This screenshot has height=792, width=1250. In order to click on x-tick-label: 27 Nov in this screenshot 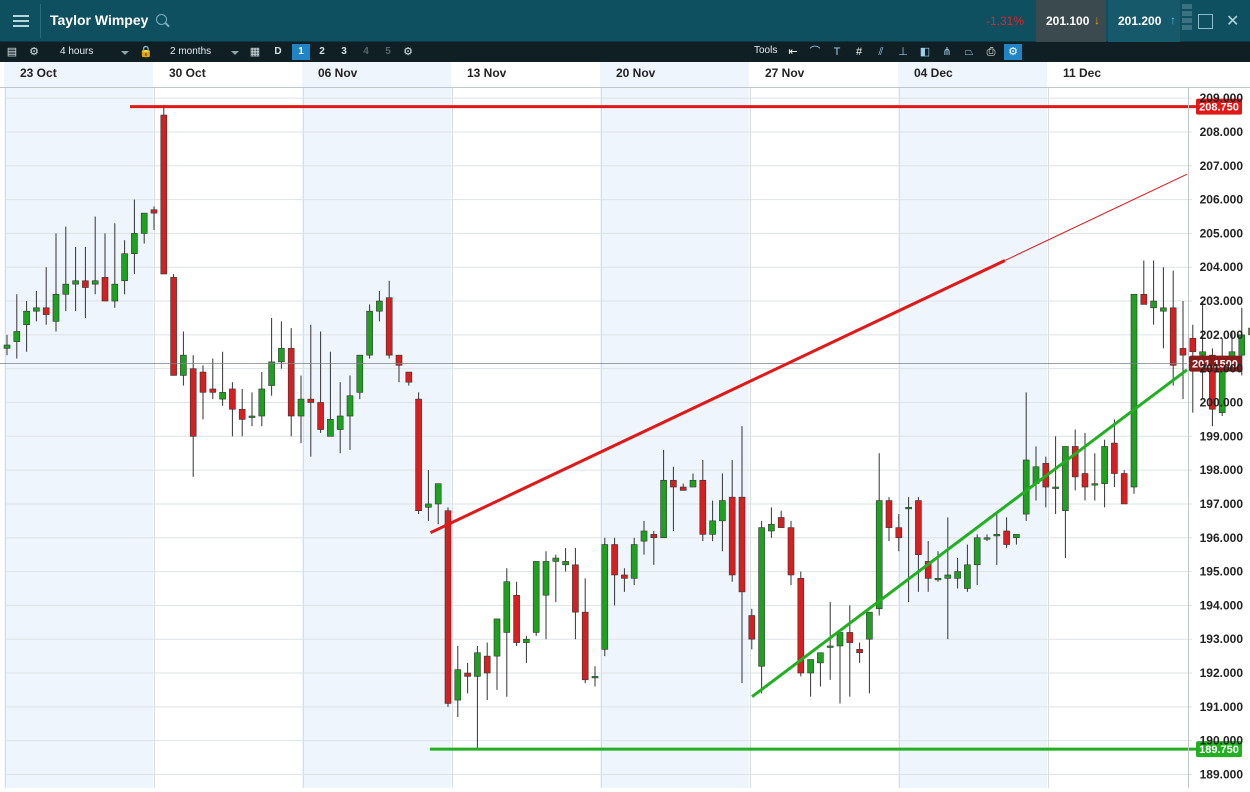, I will do `click(785, 73)`.